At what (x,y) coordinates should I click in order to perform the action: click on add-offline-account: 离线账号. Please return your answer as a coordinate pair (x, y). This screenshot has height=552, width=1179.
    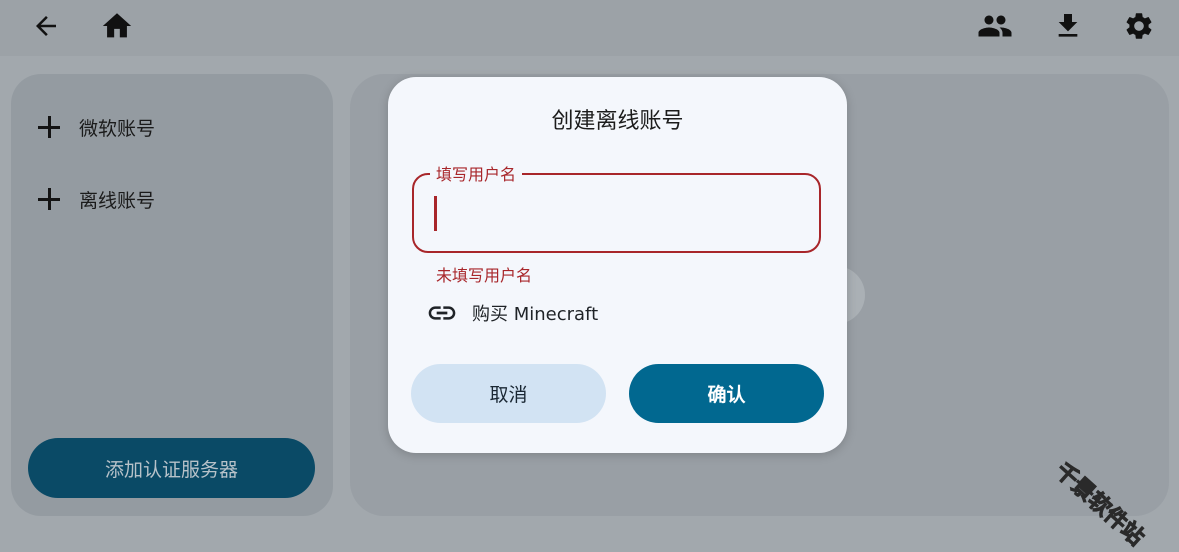
    Looking at the image, I should click on (96, 199).